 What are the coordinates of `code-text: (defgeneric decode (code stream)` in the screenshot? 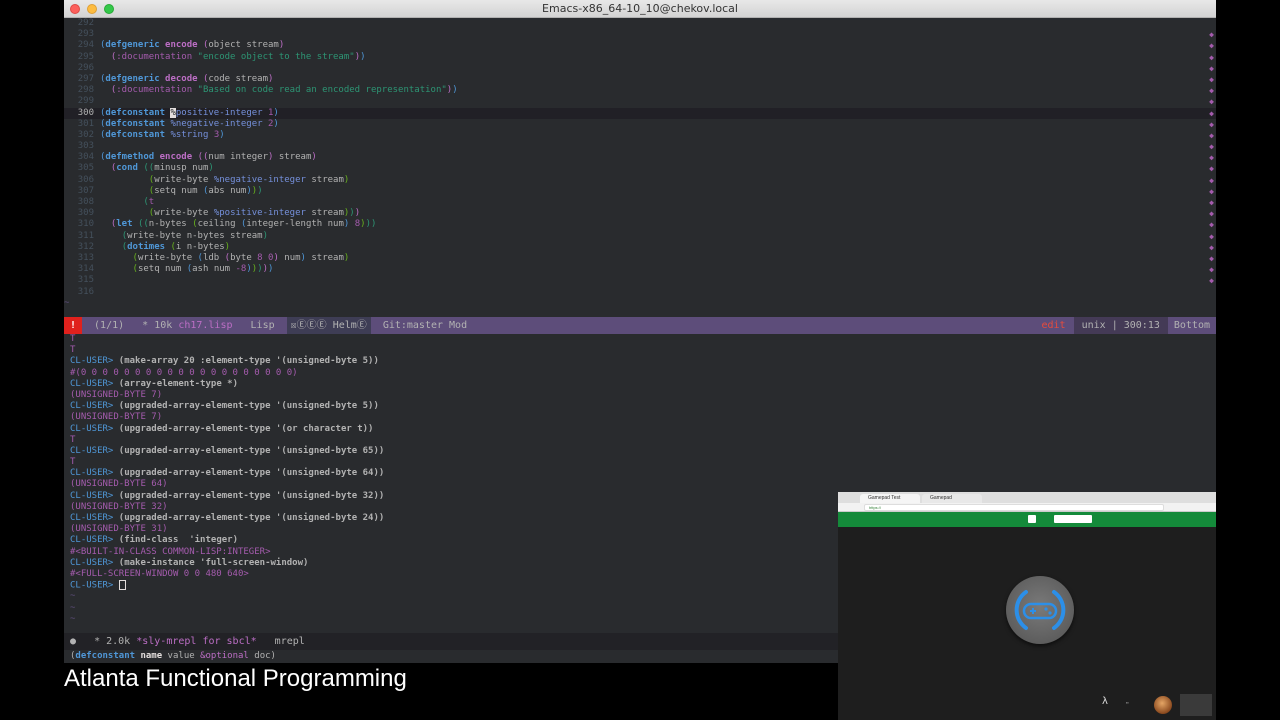 It's located at (187, 78).